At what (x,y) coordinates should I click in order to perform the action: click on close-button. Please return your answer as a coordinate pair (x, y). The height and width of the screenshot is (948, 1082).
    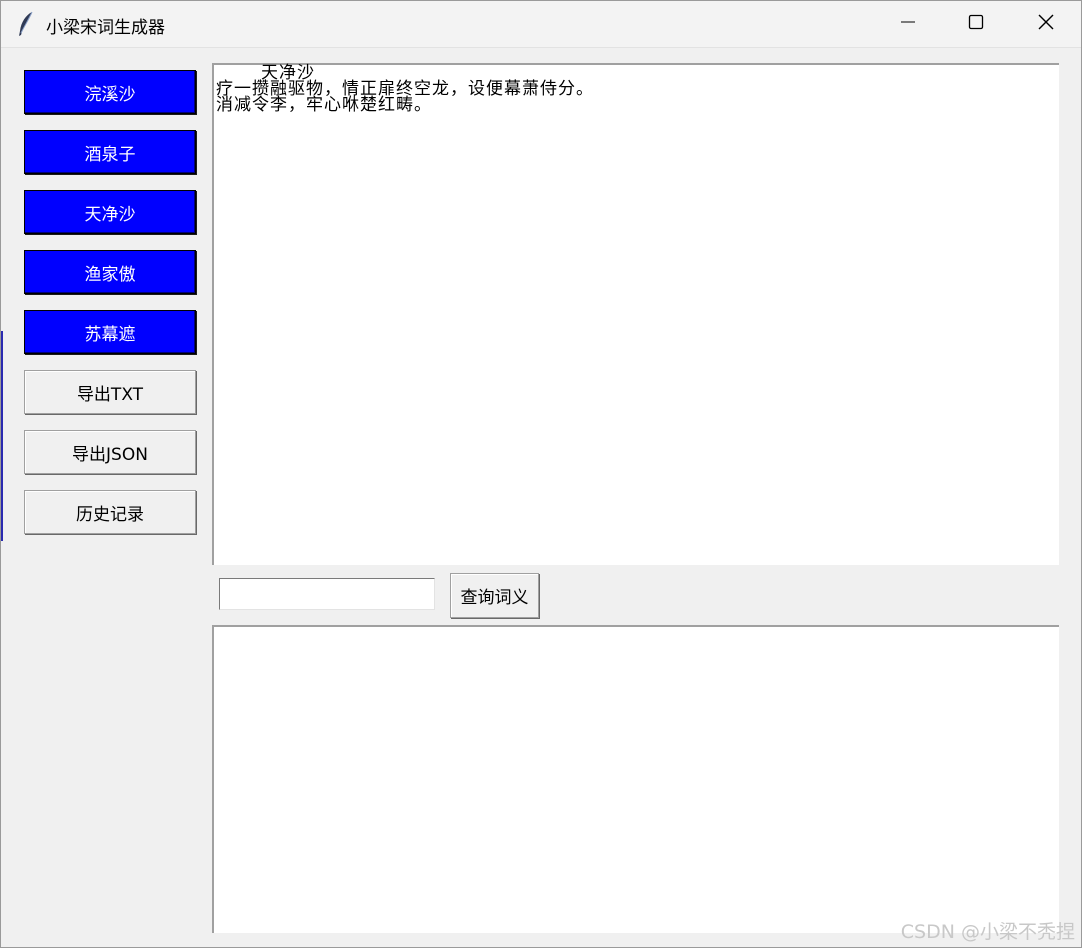
    Looking at the image, I should click on (1046, 24).